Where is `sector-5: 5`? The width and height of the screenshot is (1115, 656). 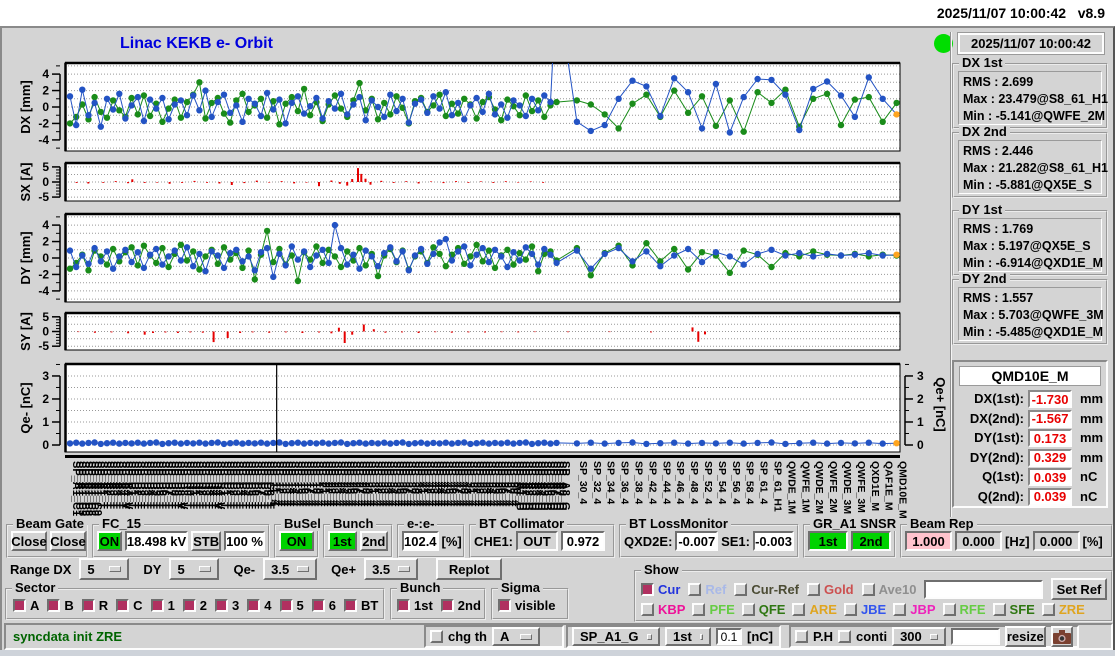 sector-5: 5 is located at coordinates (291, 605).